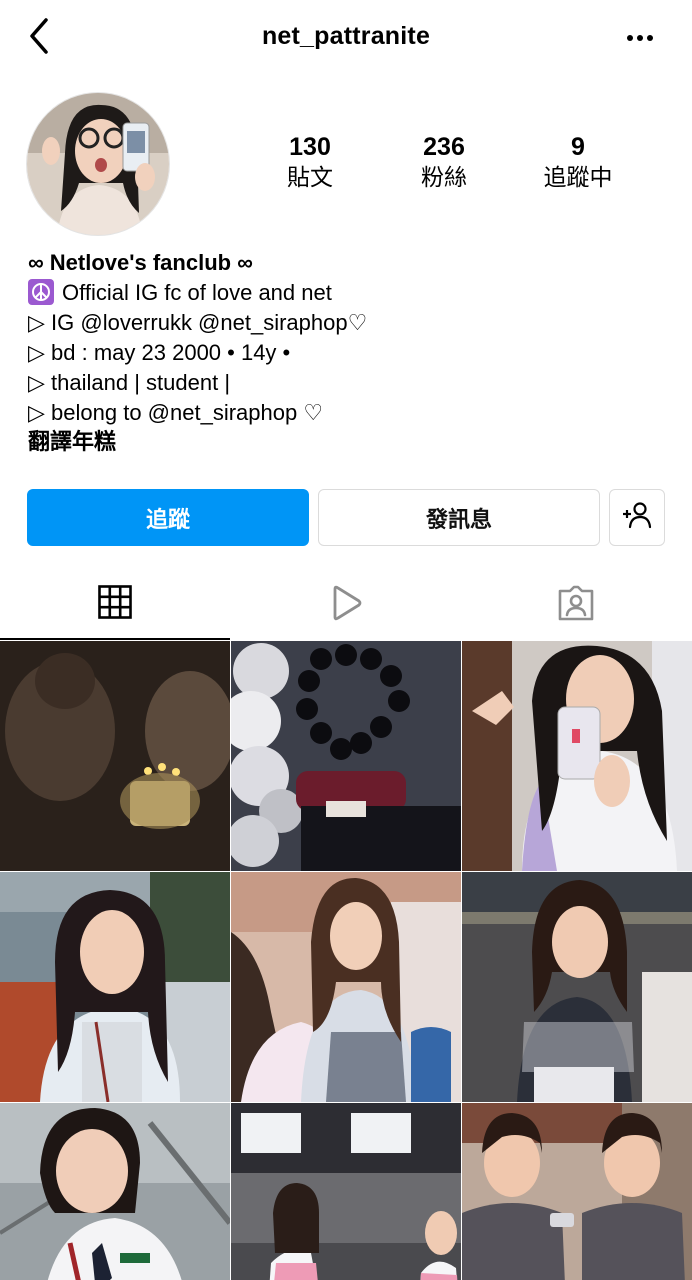 The width and height of the screenshot is (692, 1280). What do you see at coordinates (348, 293) in the screenshot?
I see `bio-line: Official IG fc of love and net` at bounding box center [348, 293].